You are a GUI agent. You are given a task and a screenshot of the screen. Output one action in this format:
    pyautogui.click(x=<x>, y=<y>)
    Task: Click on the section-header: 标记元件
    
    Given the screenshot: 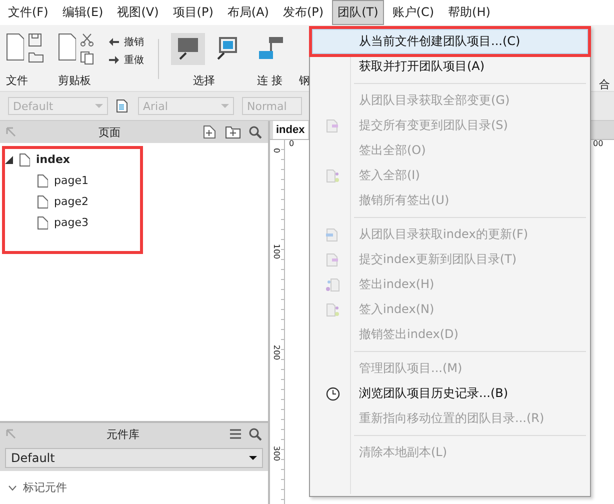 What is the action you would take?
    pyautogui.click(x=45, y=487)
    